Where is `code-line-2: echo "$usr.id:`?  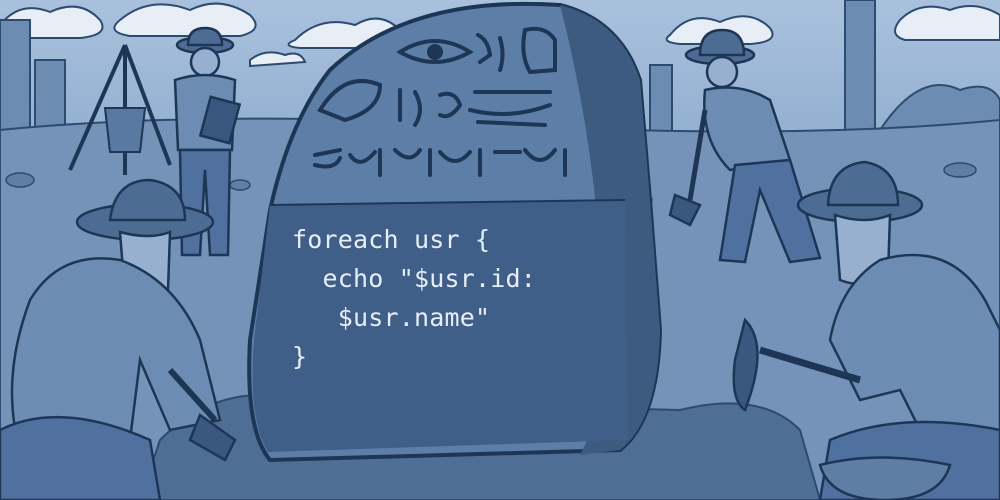
code-line-2: echo "$usr.id: is located at coordinates (414, 278).